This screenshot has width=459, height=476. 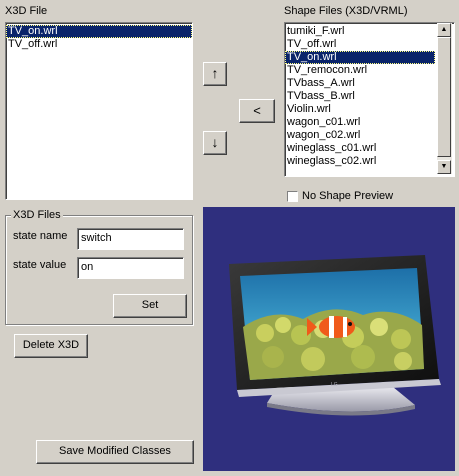 What do you see at coordinates (115, 452) in the screenshot?
I see `save-modified-classes-button: Save Modified Classes` at bounding box center [115, 452].